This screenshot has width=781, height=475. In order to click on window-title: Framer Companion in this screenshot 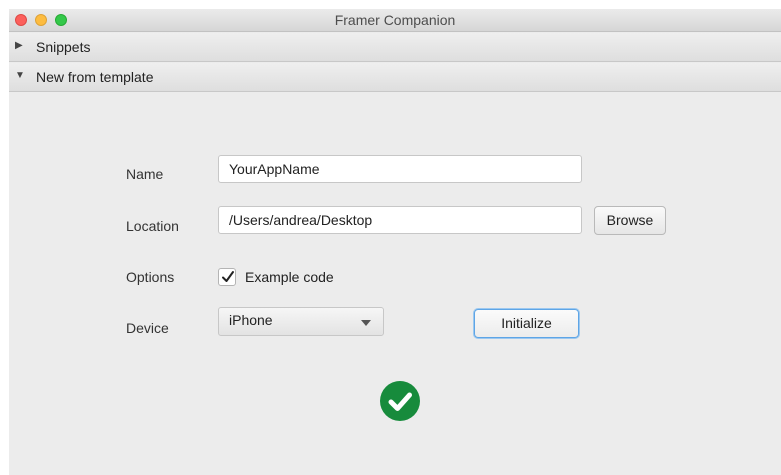, I will do `click(395, 20)`.